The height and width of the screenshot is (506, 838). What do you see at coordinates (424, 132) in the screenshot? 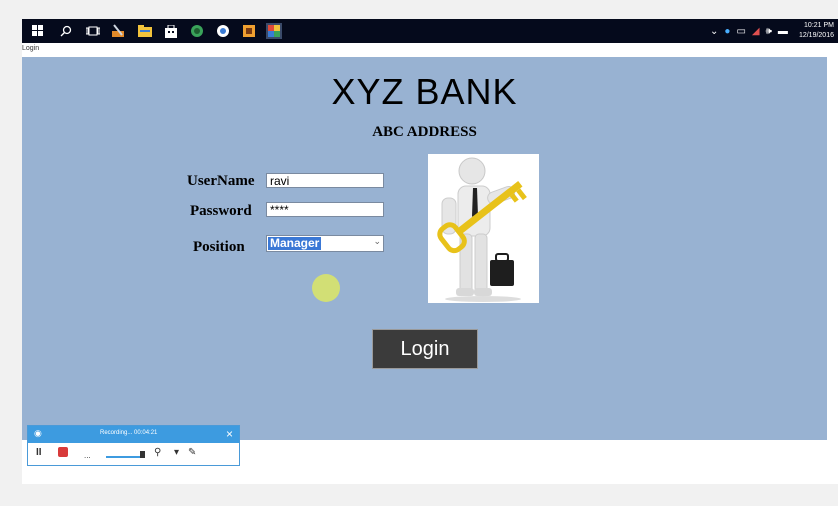
I see `bank-address: ABC ADDRESS` at bounding box center [424, 132].